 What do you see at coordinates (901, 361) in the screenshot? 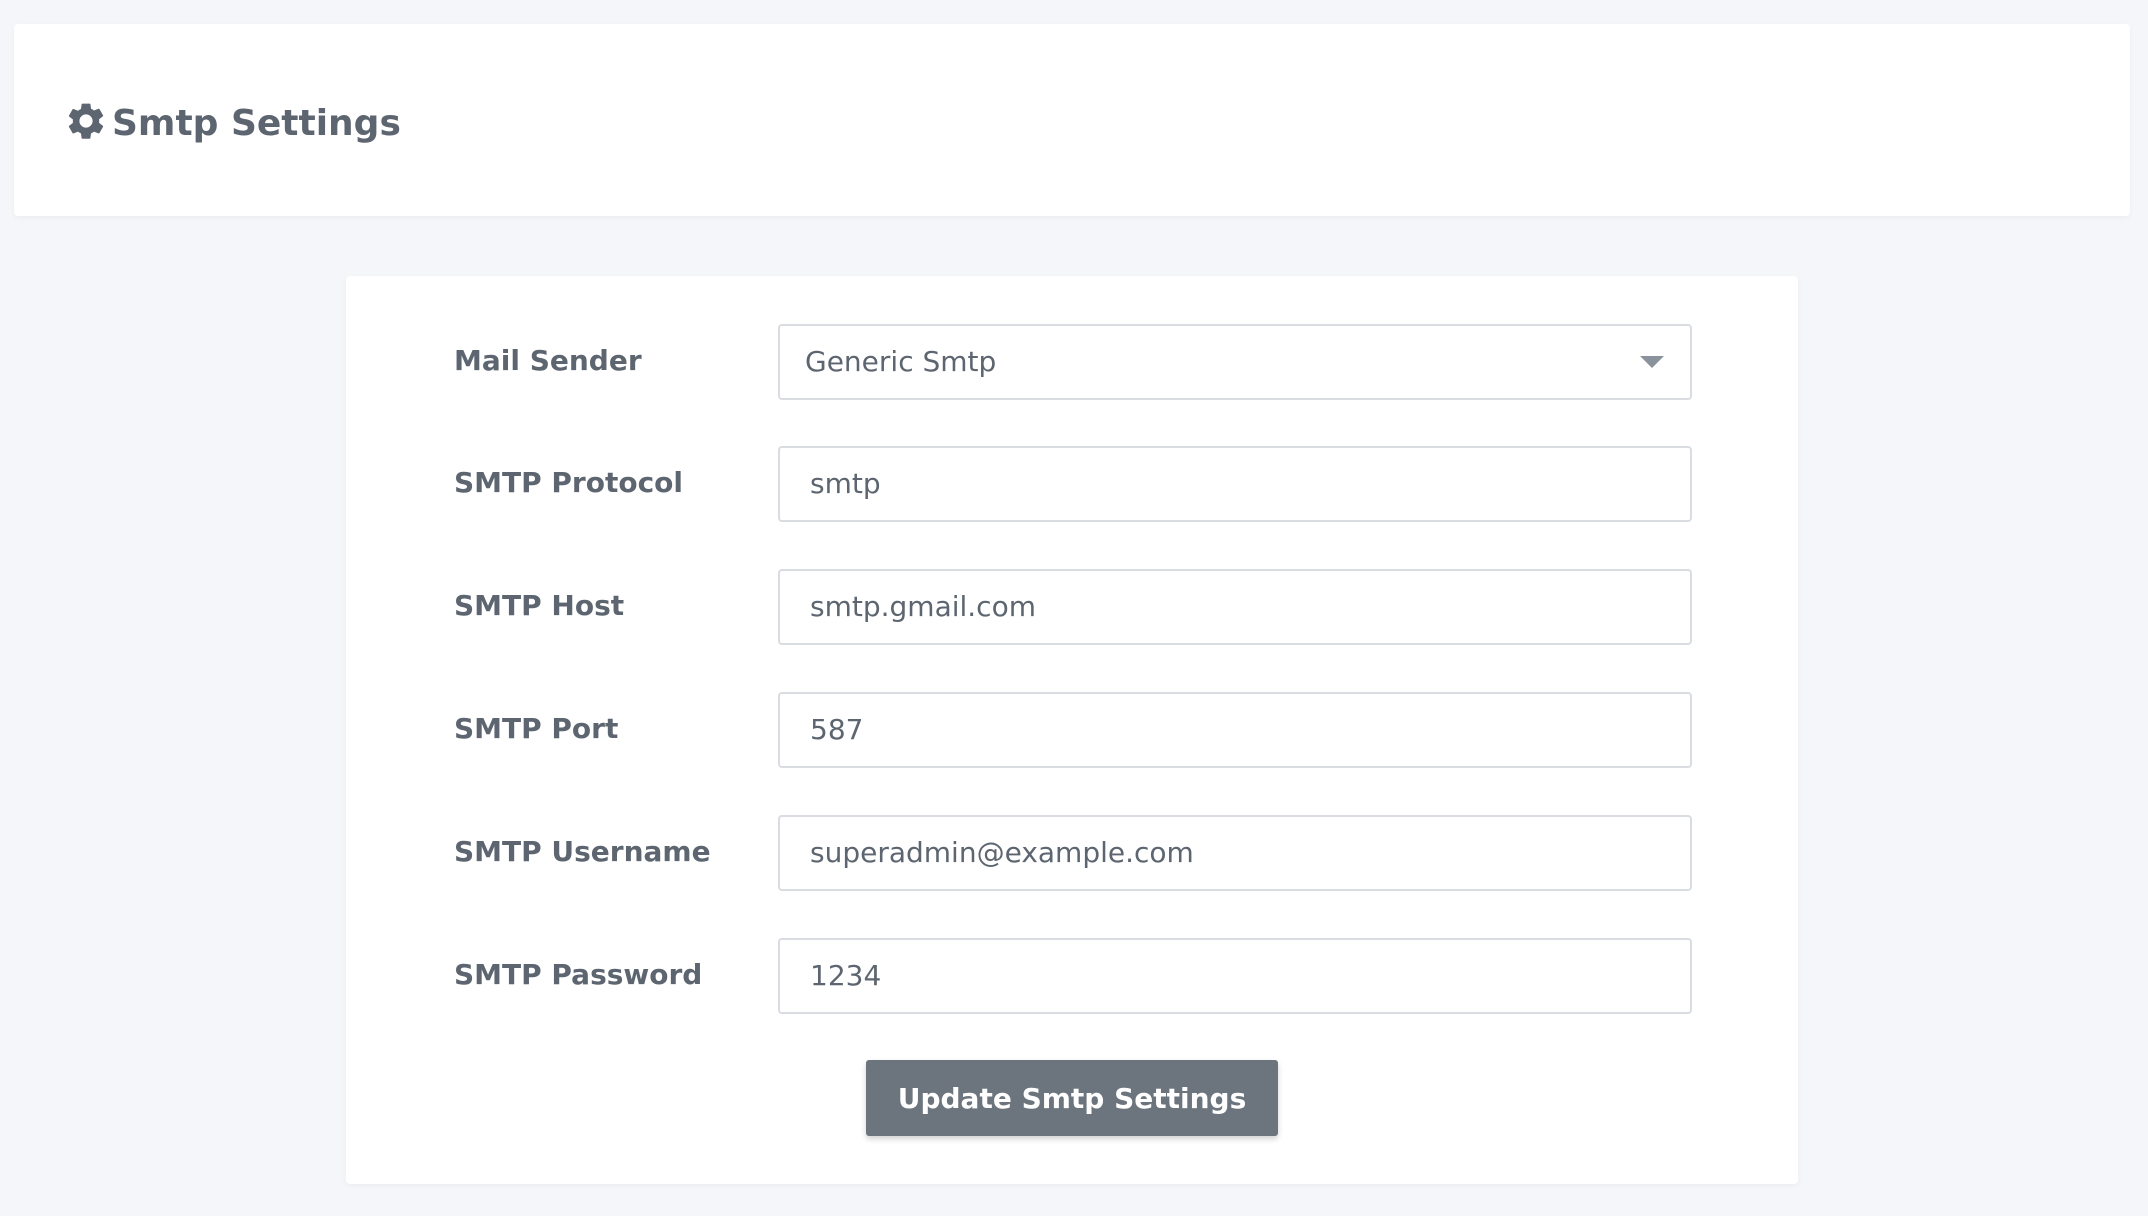
I see `mail-sender-selected-value: Generic Smtp` at bounding box center [901, 361].